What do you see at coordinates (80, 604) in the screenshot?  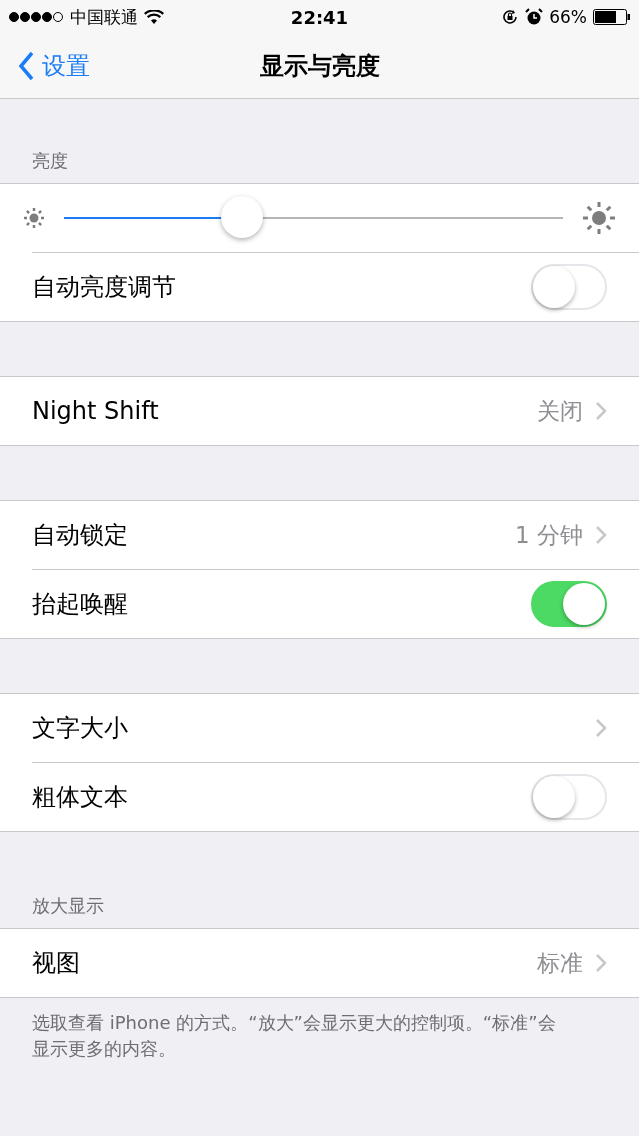 I see `row-label: 抬起唤醒` at bounding box center [80, 604].